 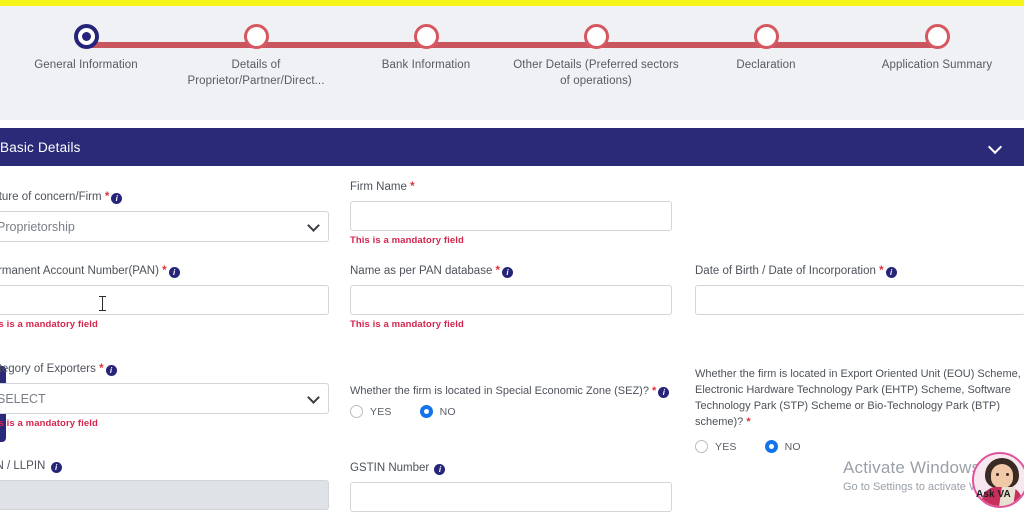 What do you see at coordinates (164, 226) in the screenshot?
I see `nature-of-concern-select: Proprietorship` at bounding box center [164, 226].